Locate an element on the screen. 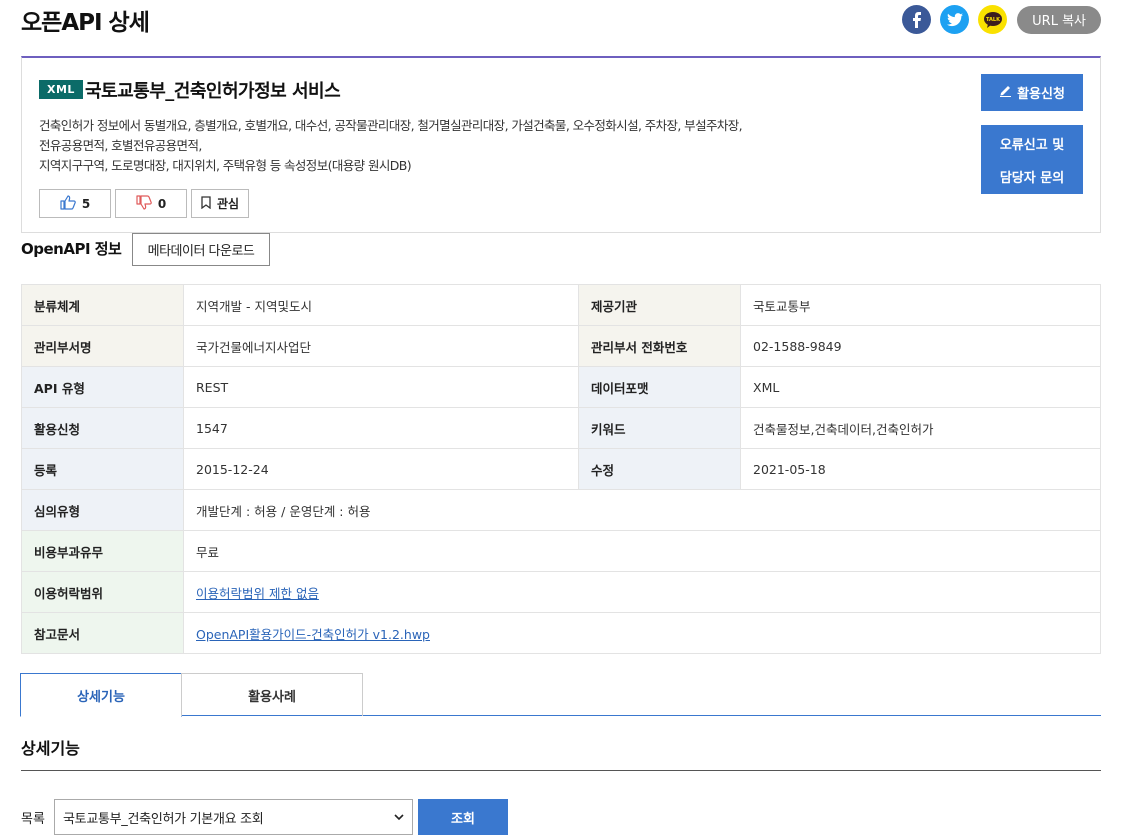  favorite-label: 관심 is located at coordinates (228, 204).